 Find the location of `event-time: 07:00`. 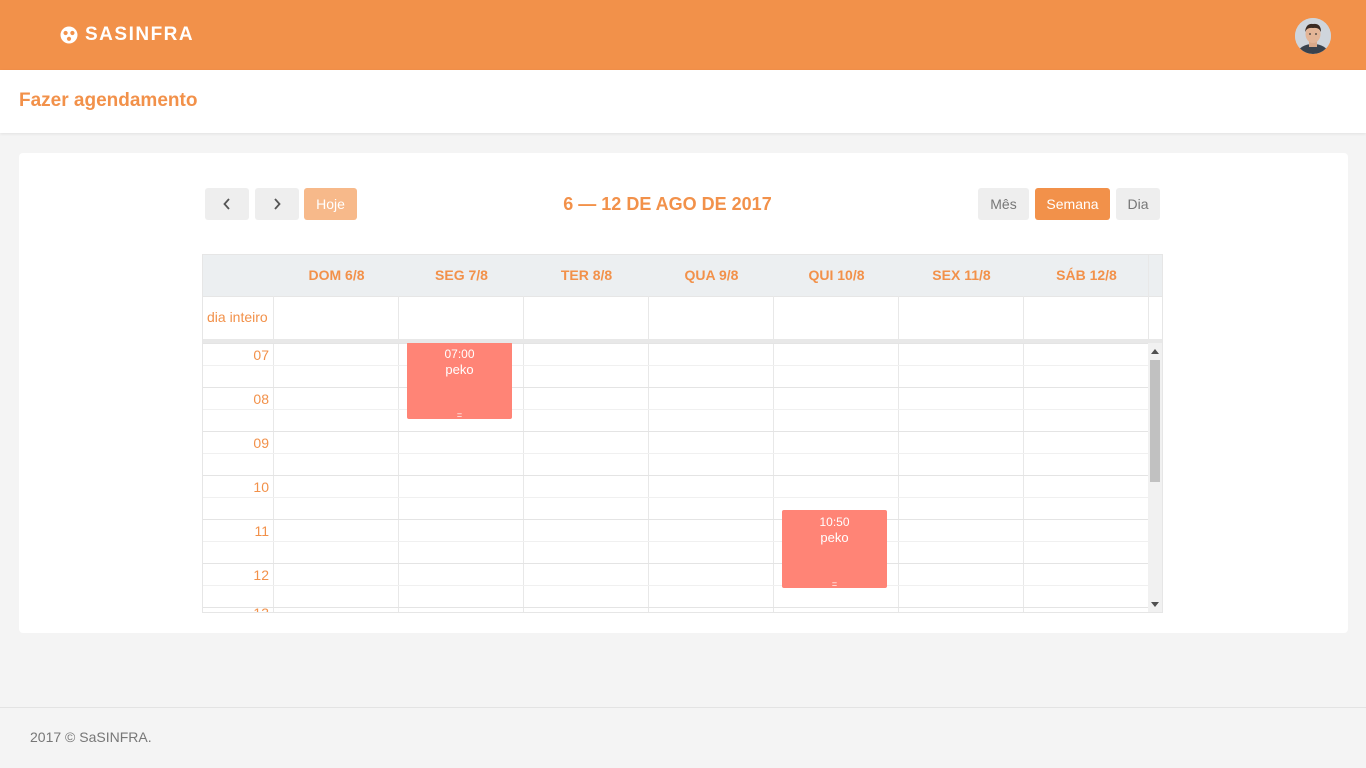

event-time: 07:00 is located at coordinates (459, 354).